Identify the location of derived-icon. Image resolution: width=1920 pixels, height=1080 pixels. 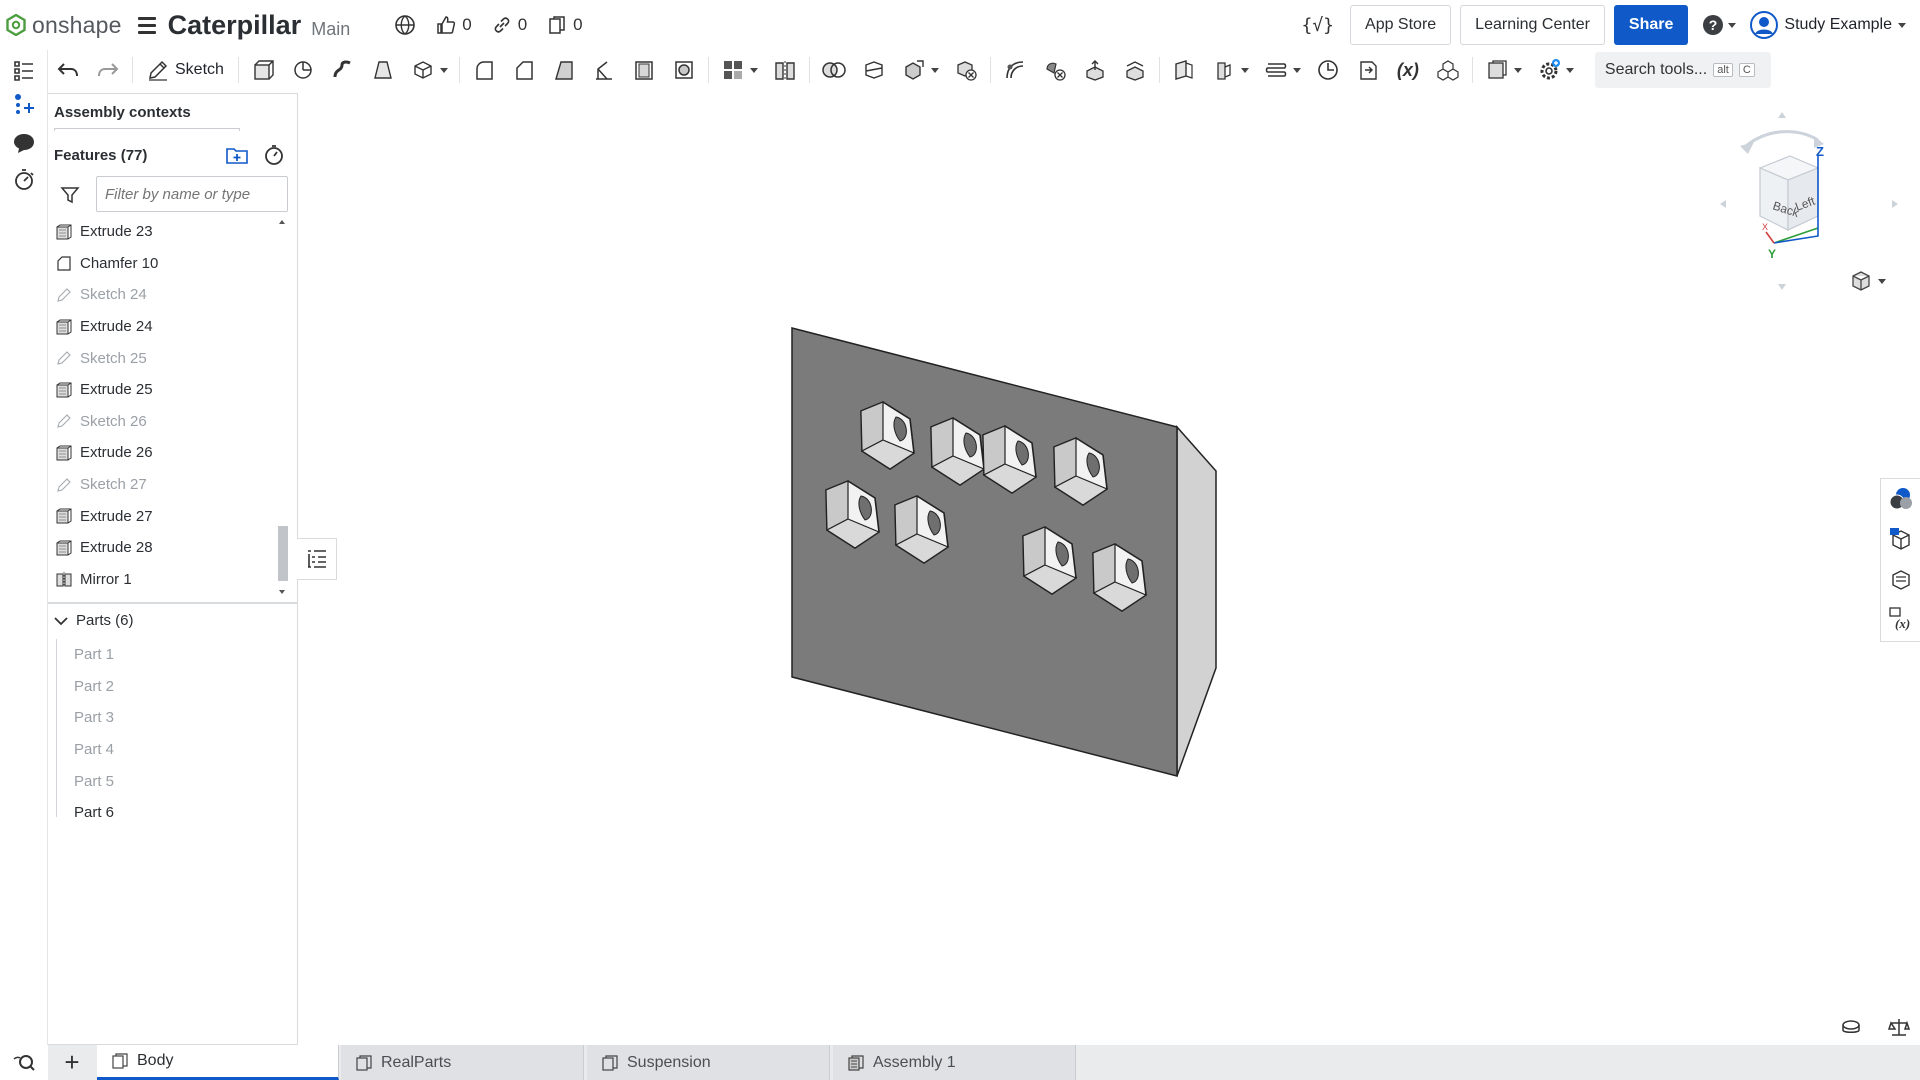
(1368, 70).